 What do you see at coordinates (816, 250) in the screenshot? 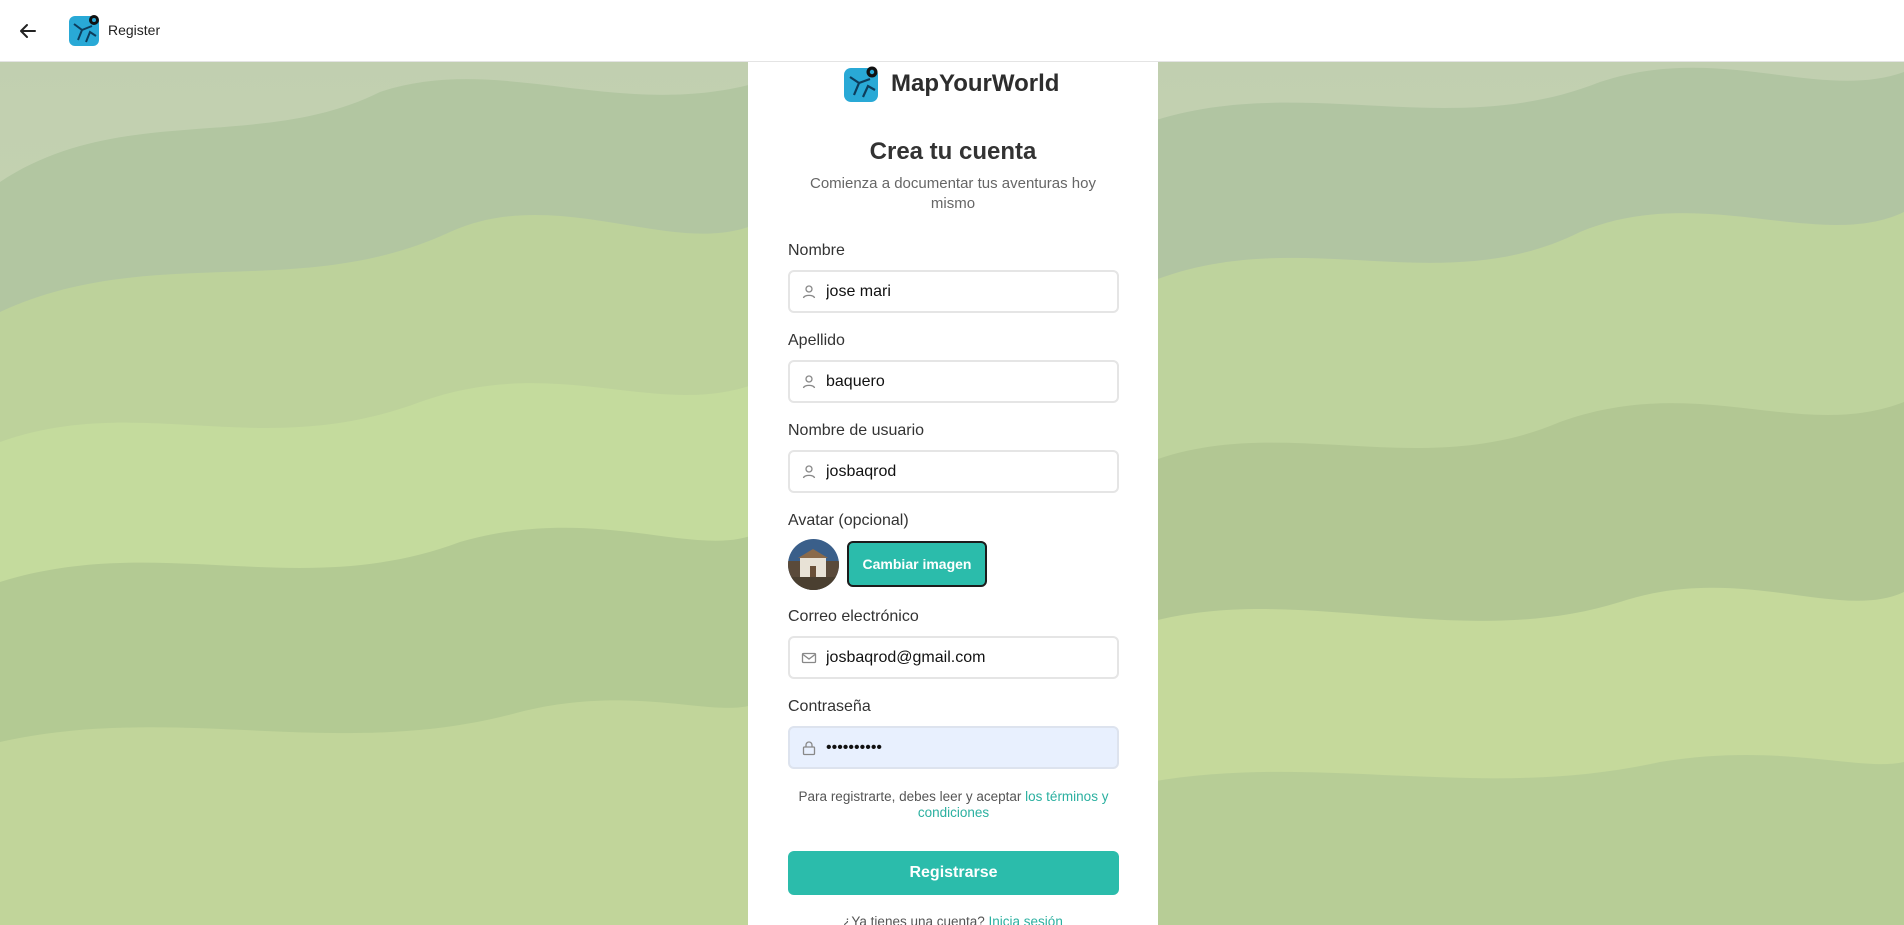
I see `nombre-label: Nombre` at bounding box center [816, 250].